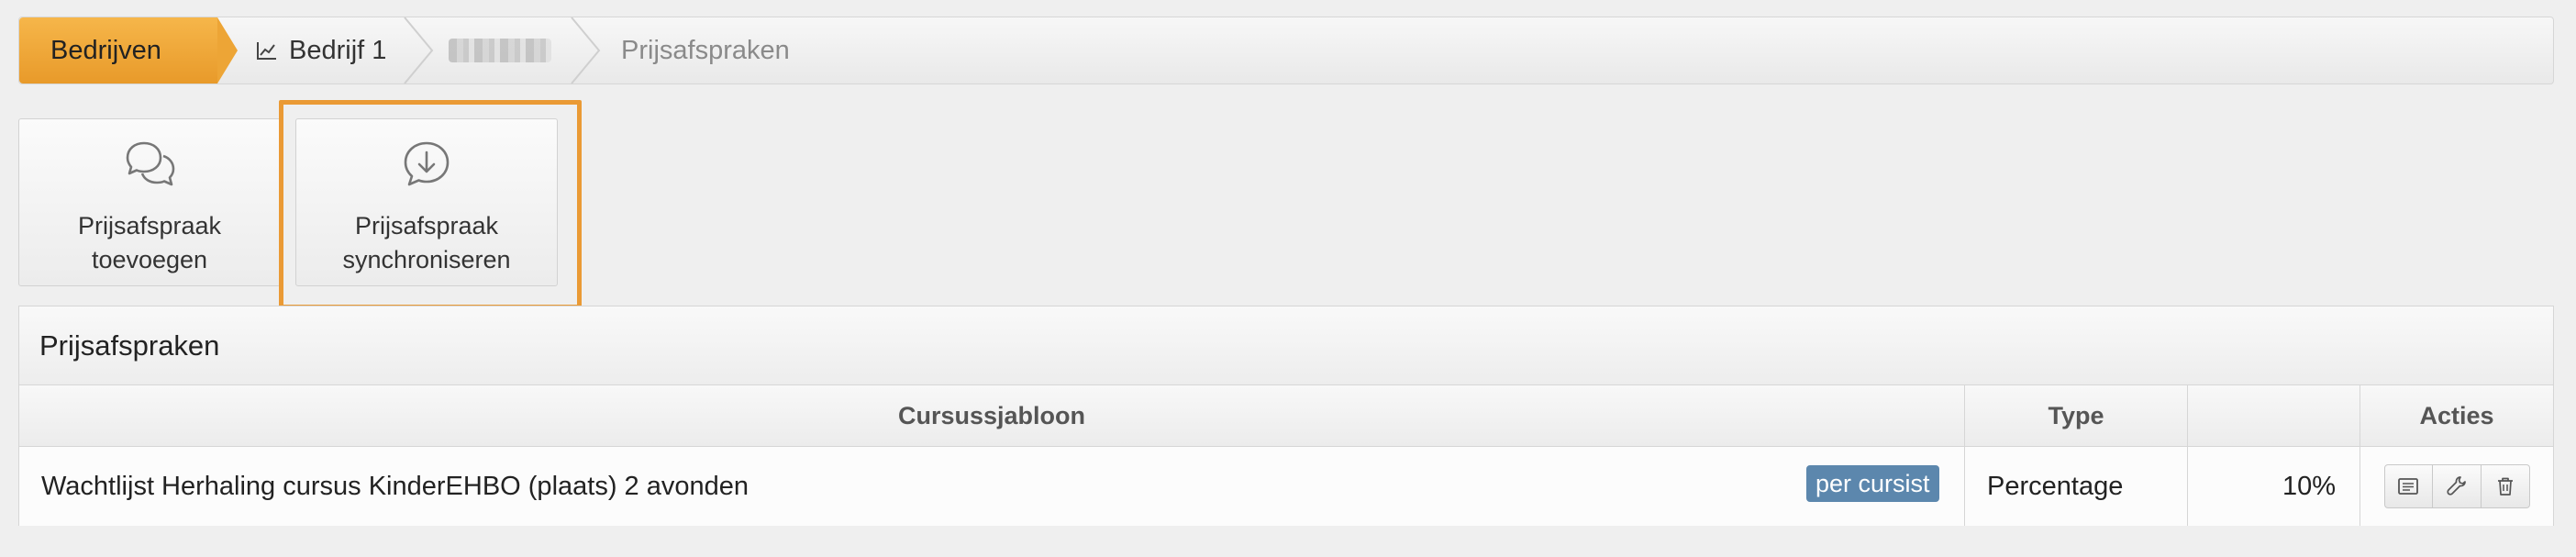 Image resolution: width=2576 pixels, height=557 pixels. I want to click on sync-price-agreement-button: Prijsafspraak synchroniseren, so click(426, 202).